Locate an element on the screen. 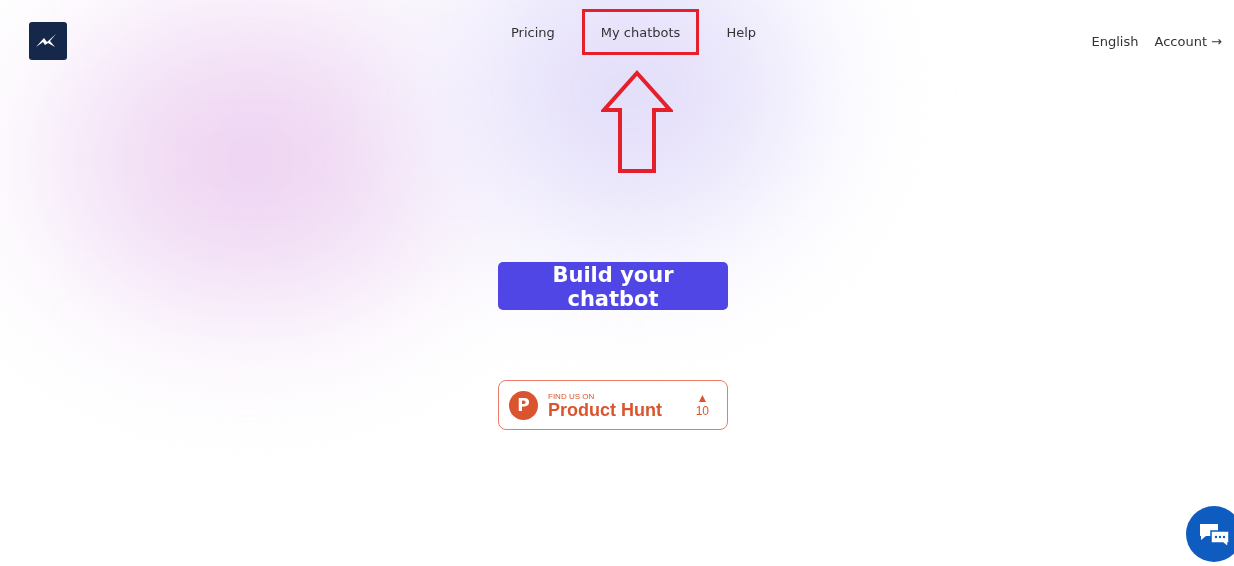 This screenshot has width=1234, height=566. upvote-icon: ▲ is located at coordinates (702, 398).